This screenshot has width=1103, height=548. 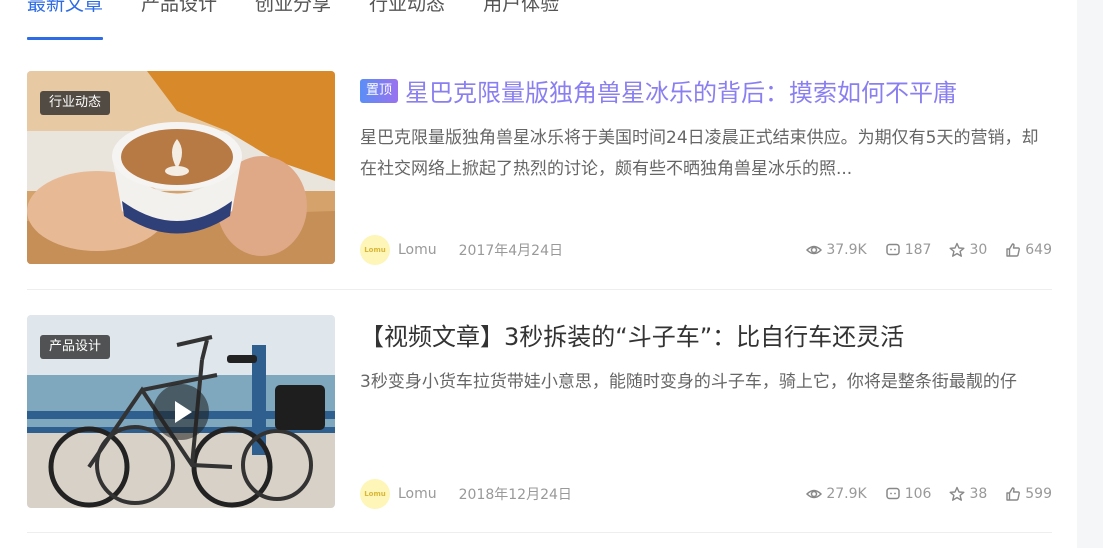 What do you see at coordinates (632, 337) in the screenshot?
I see `article-title: 【视频文章】3秒拆装的“斗子车”：比自行车还灵活` at bounding box center [632, 337].